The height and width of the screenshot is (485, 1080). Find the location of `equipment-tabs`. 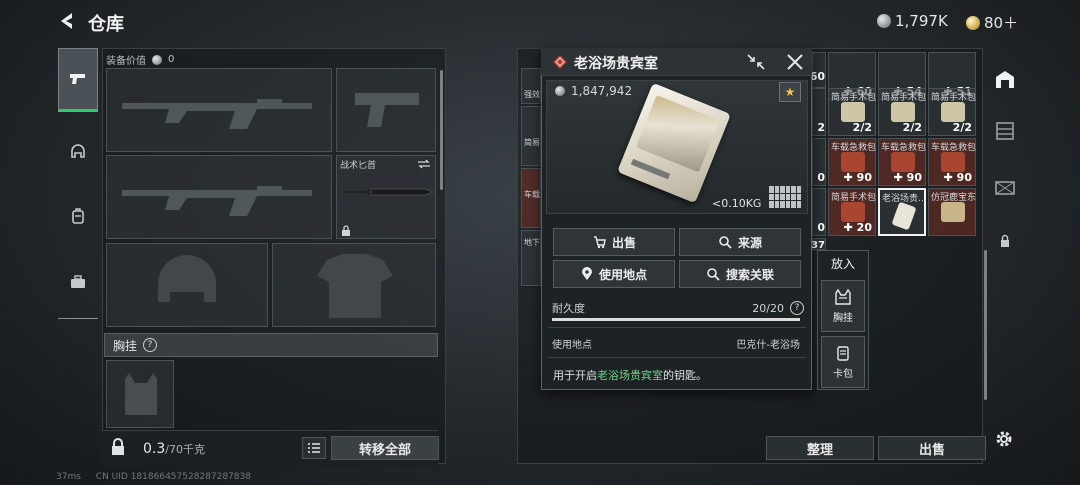

equipment-tabs is located at coordinates (78, 184).